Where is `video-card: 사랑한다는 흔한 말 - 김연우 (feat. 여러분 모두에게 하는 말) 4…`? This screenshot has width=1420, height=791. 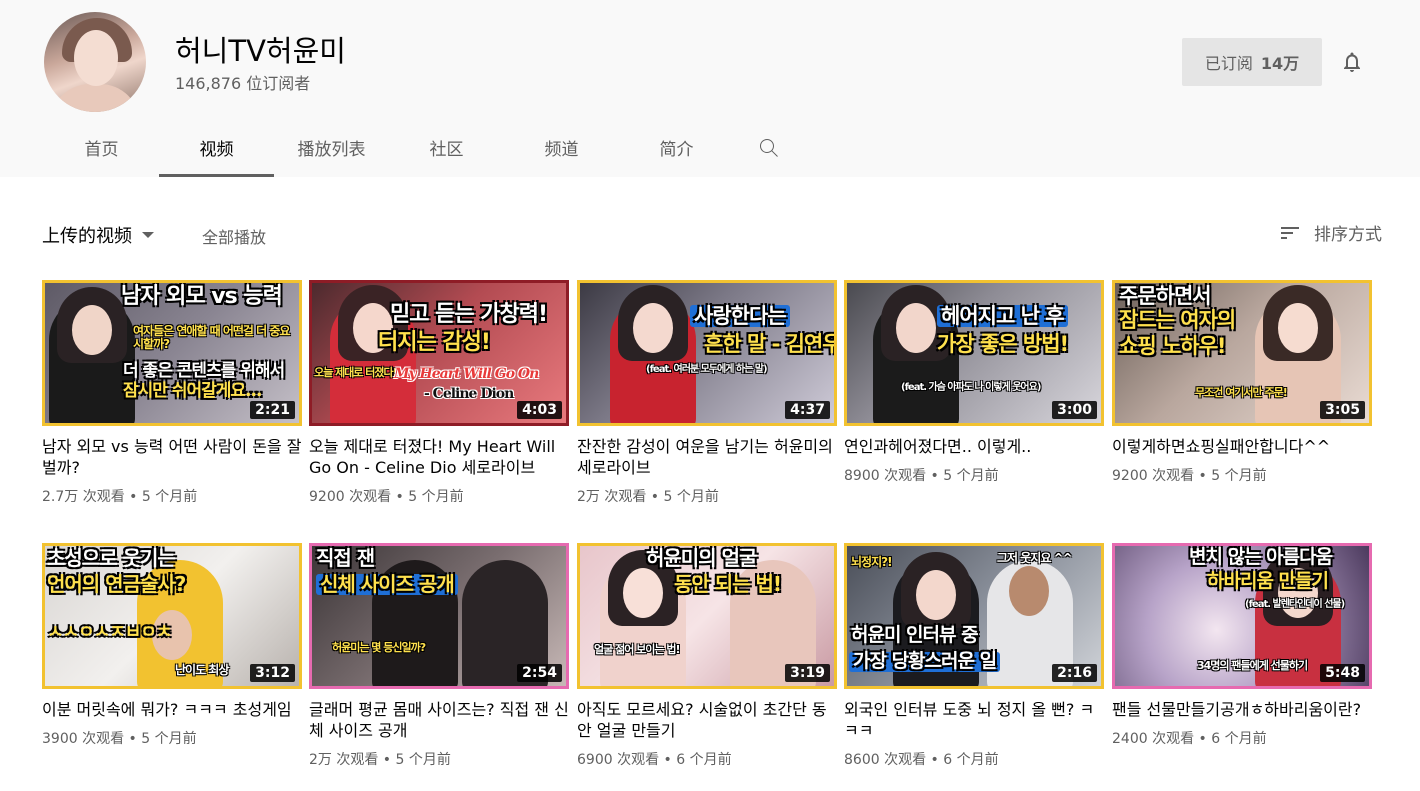
video-card: 사랑한다는 흔한 말 - 김연우 (feat. 여러분 모두에게 하는 말) 4… is located at coordinates (707, 393).